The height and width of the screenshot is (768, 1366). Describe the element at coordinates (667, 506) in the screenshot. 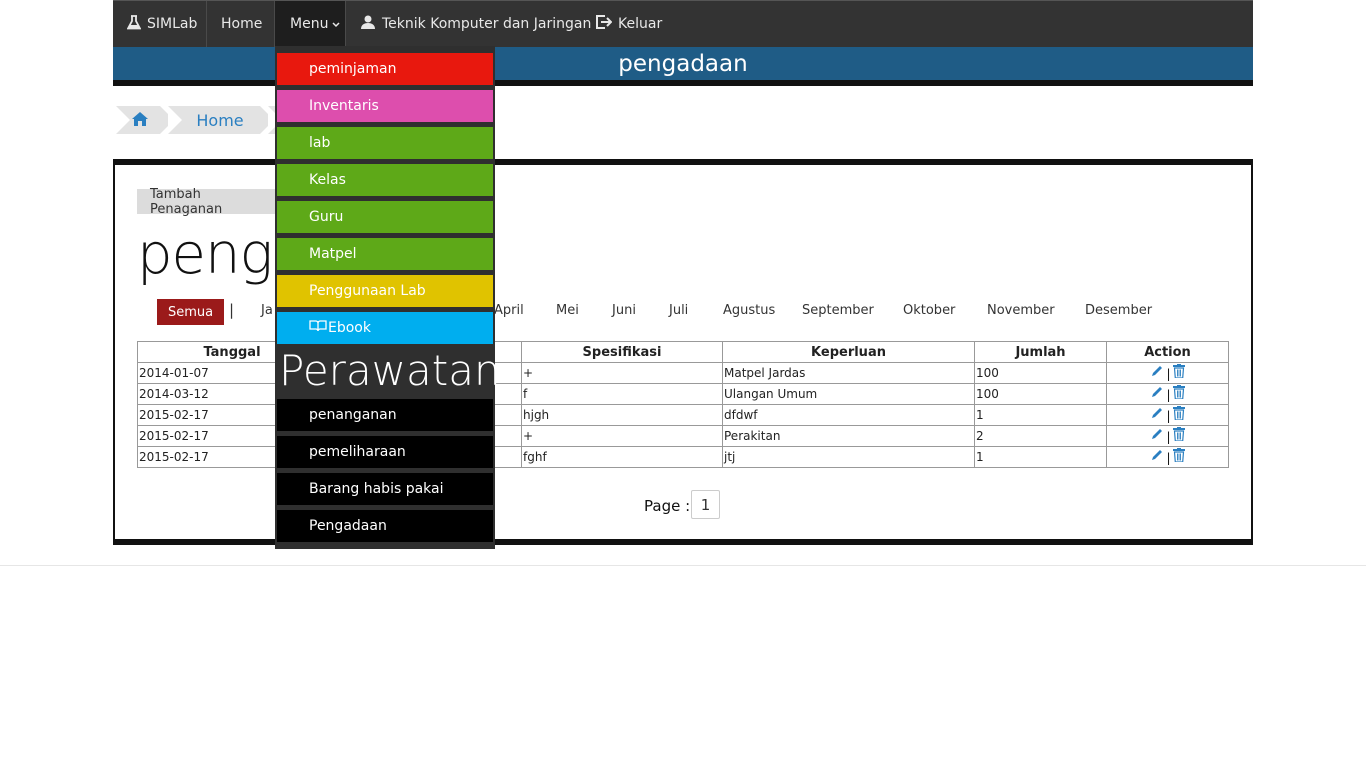

I see `pagination-label: Page :` at that location.